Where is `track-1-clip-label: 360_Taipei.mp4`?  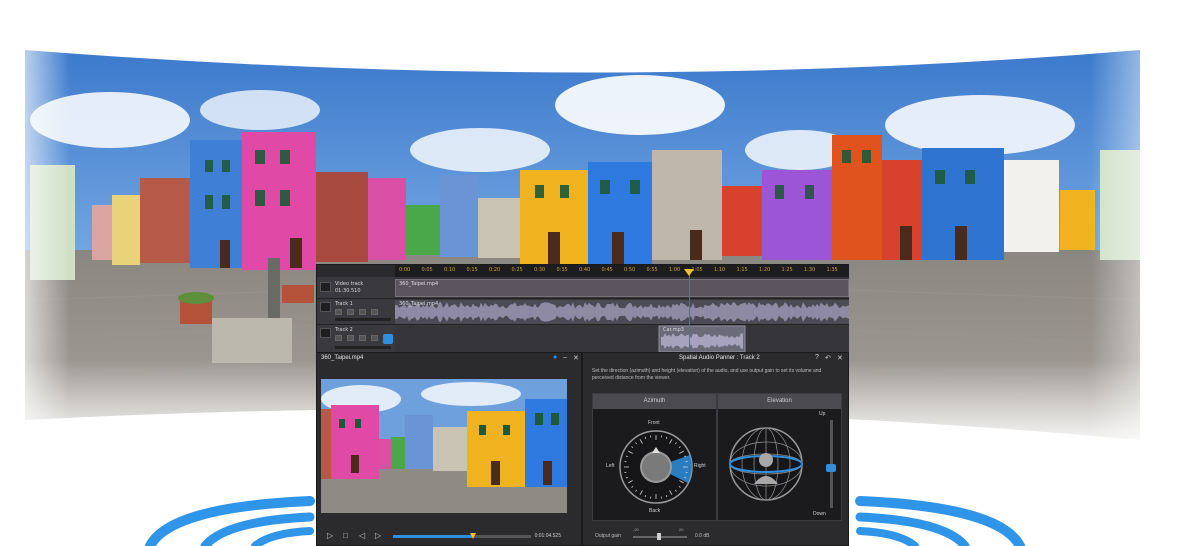
track-1-clip-label: 360_Taipei.mp4 is located at coordinates (419, 304).